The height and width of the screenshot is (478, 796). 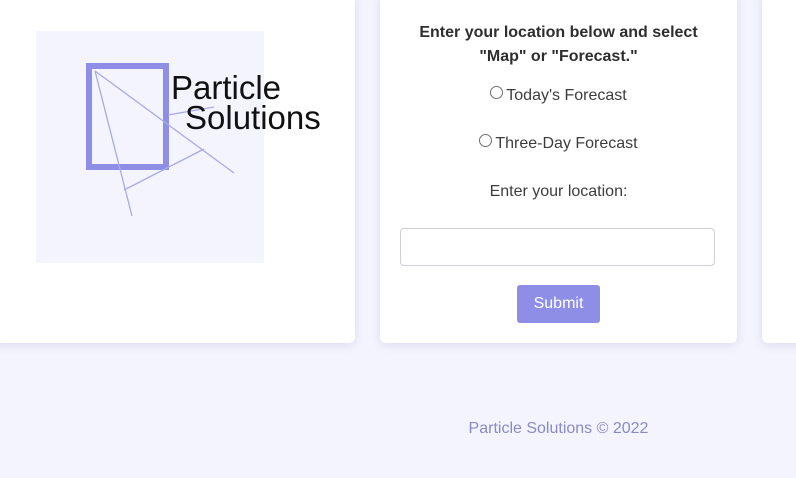 What do you see at coordinates (558, 428) in the screenshot?
I see `footer-copyright: Particle Solutions © 2022` at bounding box center [558, 428].